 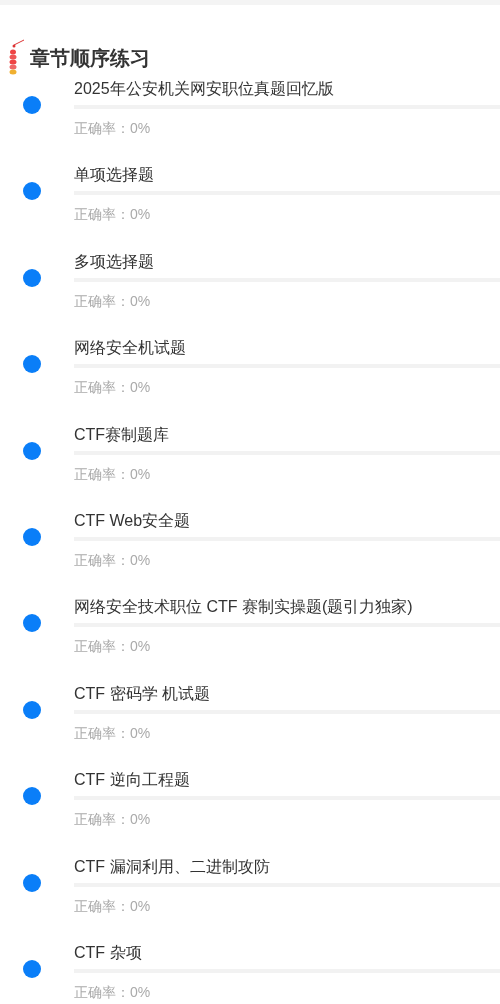 I want to click on chapter-title: CTF Web安全题, so click(x=287, y=520).